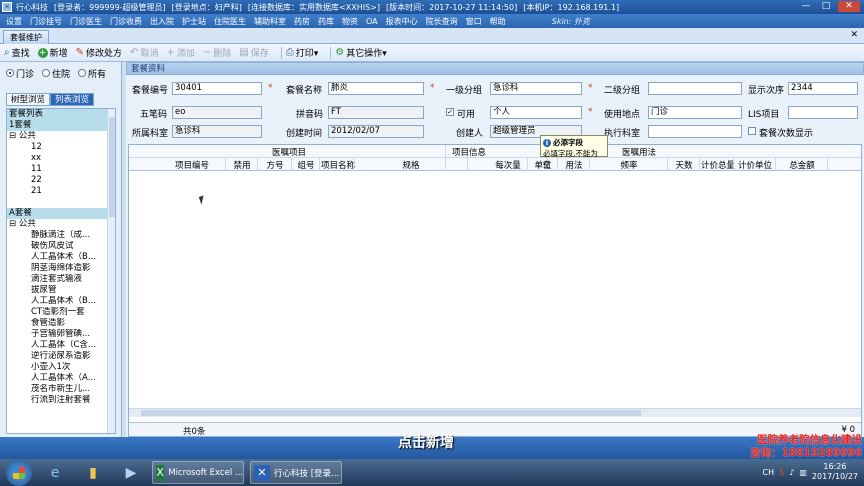  I want to click on antivirus-icon: S, so click(781, 472).